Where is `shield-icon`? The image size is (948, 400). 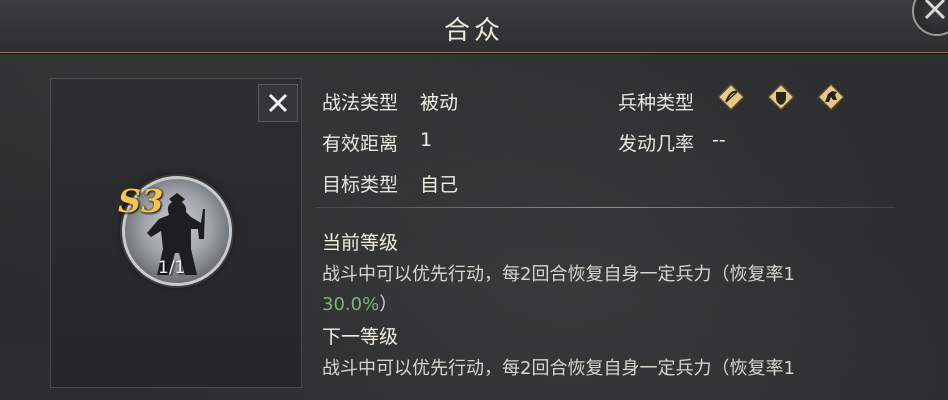 shield-icon is located at coordinates (781, 97).